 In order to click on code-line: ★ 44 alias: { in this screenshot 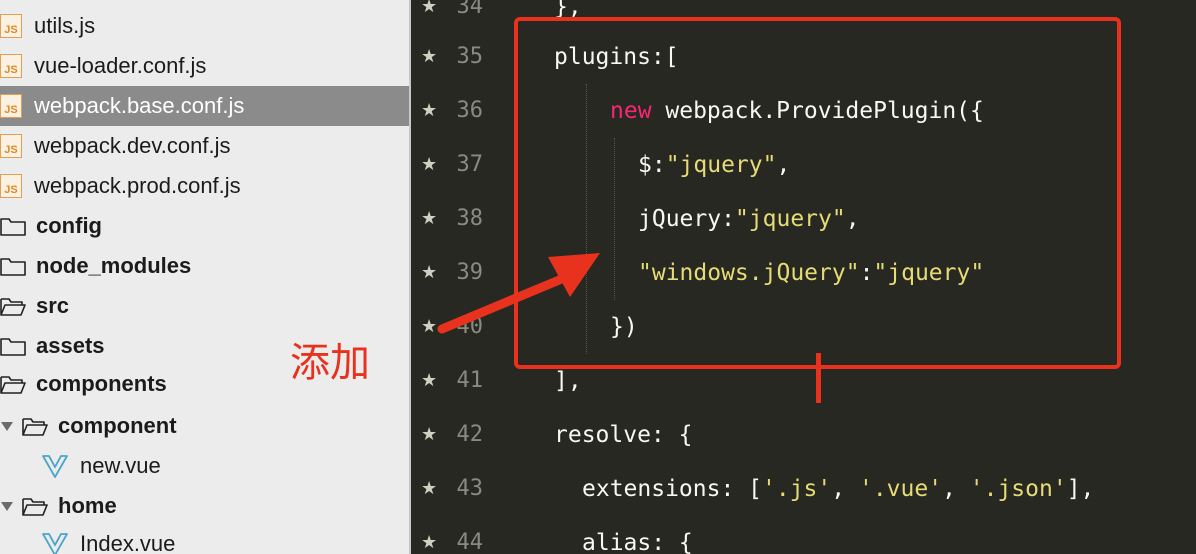, I will do `click(803, 535)`.